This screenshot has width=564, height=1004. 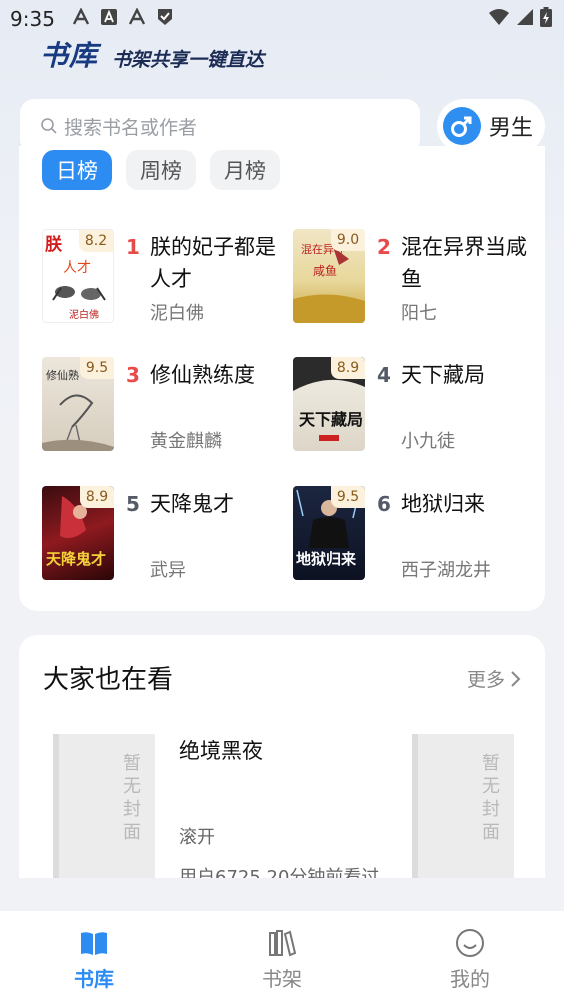 What do you see at coordinates (49, 126) in the screenshot?
I see `search-icon` at bounding box center [49, 126].